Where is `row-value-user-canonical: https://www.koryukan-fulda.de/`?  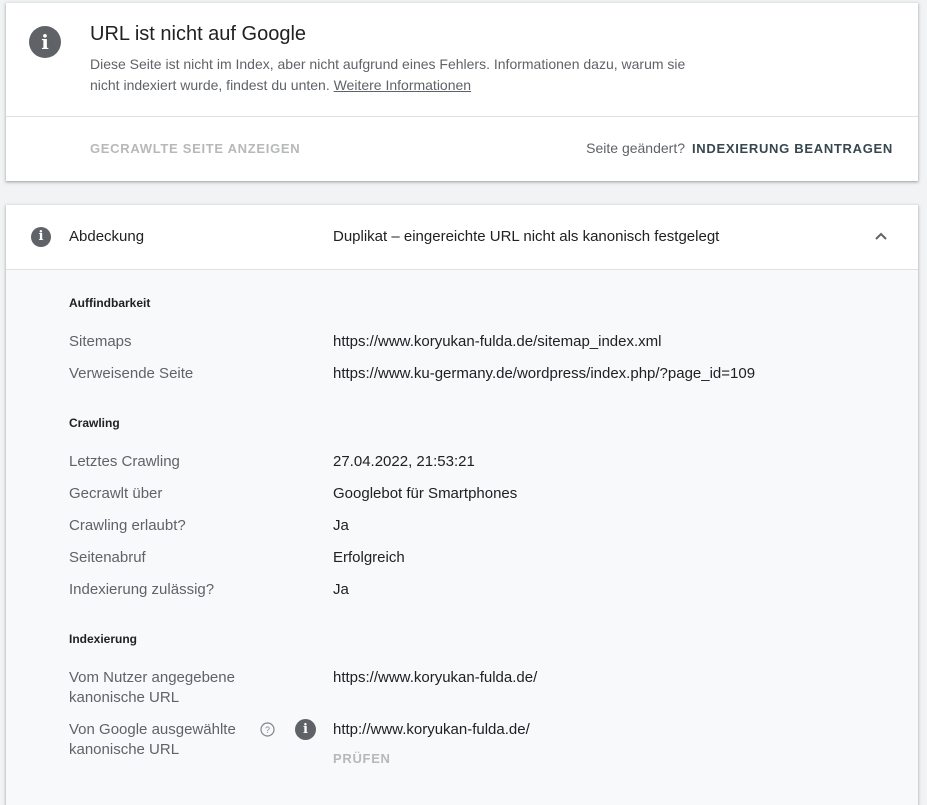 row-value-user-canonical: https://www.koryukan-fulda.de/ is located at coordinates (435, 677).